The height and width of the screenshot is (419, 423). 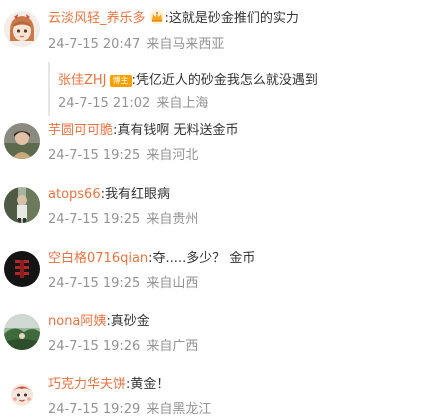 I want to click on reply-box: 张佳ZHJ 博主:凭亿近人的砂金我怎么就没遇到 24-7-15 21:02 来自上海, so click(x=233, y=89).